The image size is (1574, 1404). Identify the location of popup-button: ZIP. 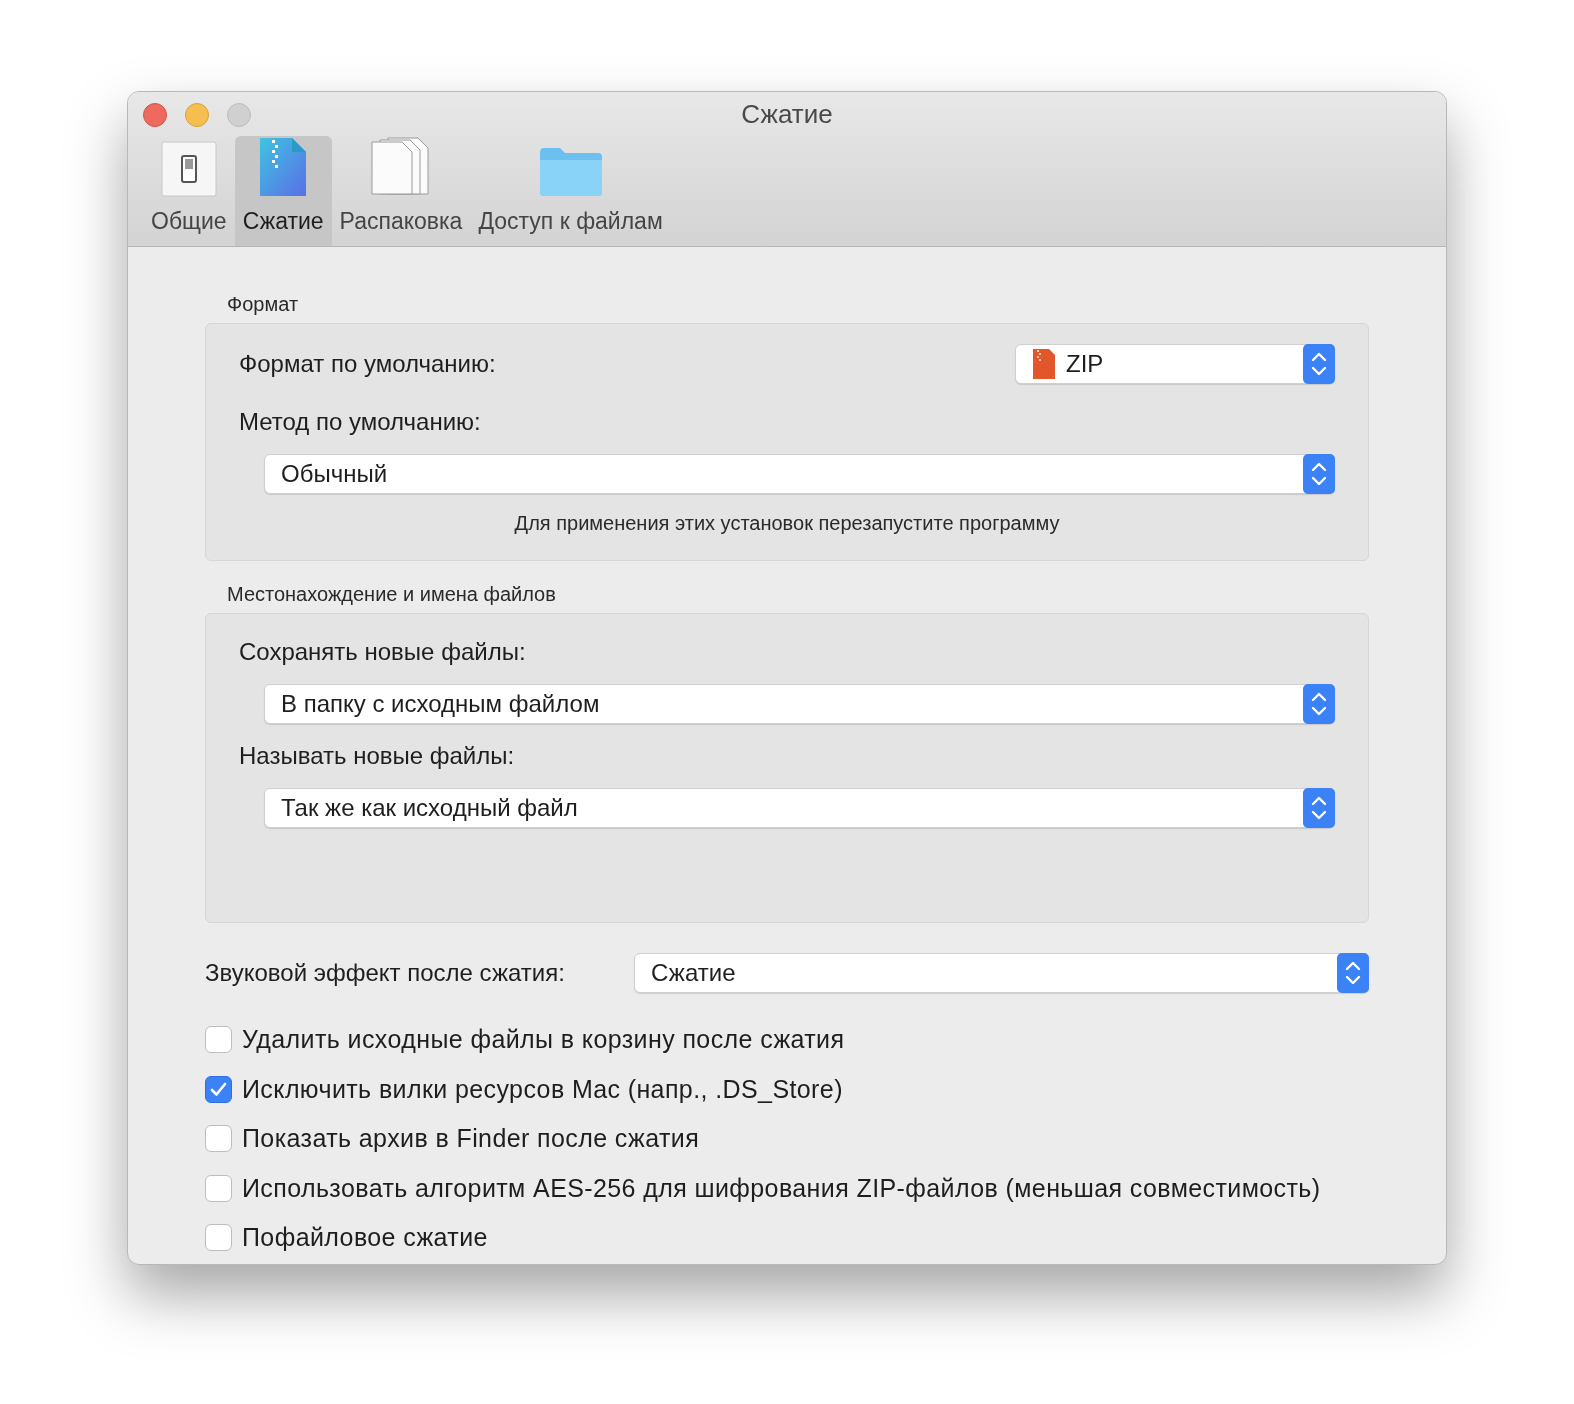
(1175, 364).